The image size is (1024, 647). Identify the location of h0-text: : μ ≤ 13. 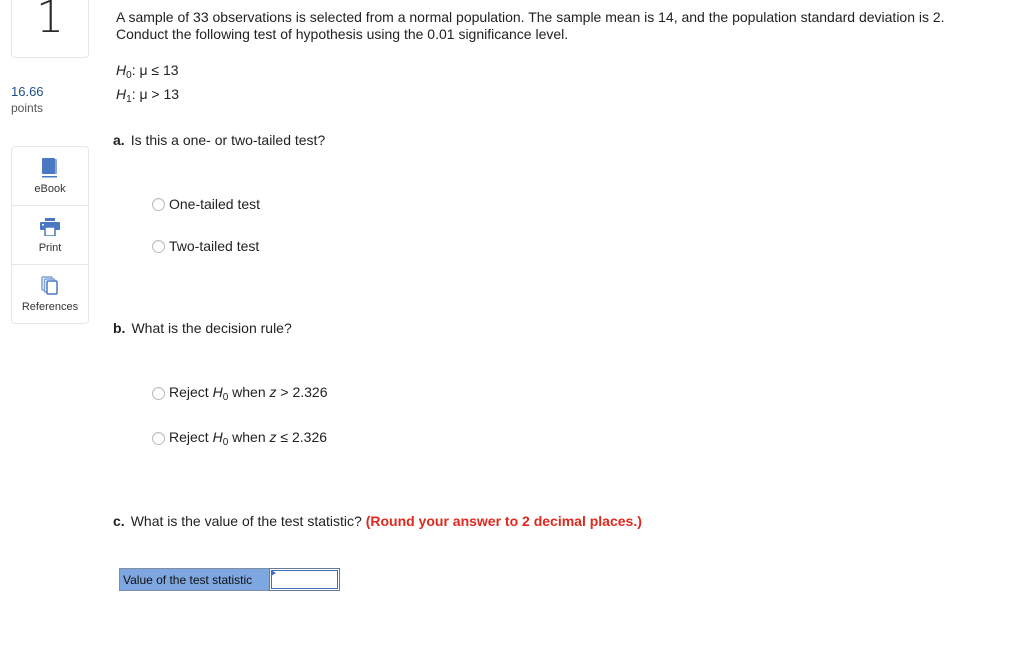
(155, 70).